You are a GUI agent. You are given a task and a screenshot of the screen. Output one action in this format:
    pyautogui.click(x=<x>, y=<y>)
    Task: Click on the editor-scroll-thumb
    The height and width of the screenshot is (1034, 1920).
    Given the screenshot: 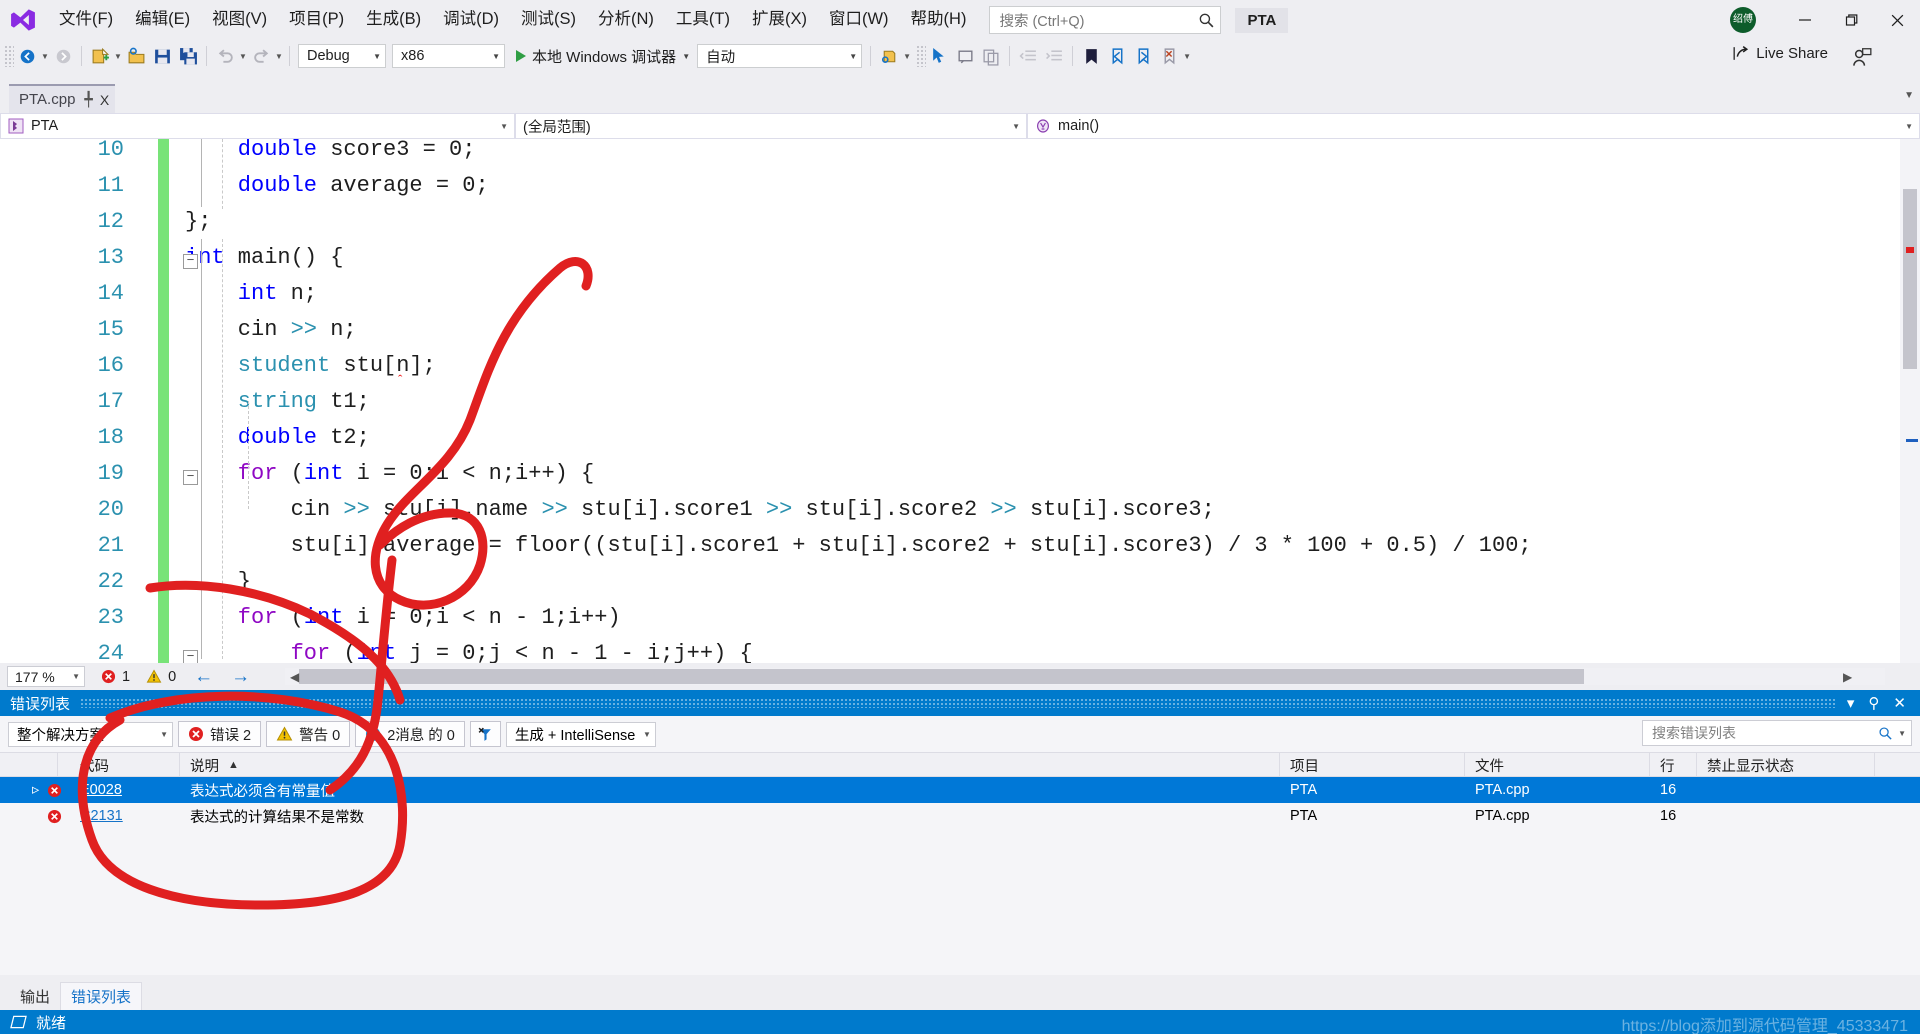 What is the action you would take?
    pyautogui.click(x=1910, y=279)
    